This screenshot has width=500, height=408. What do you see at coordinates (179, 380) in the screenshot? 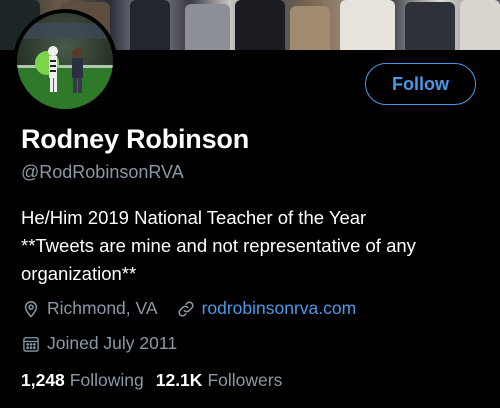
I see `followers-count: 12.1K` at bounding box center [179, 380].